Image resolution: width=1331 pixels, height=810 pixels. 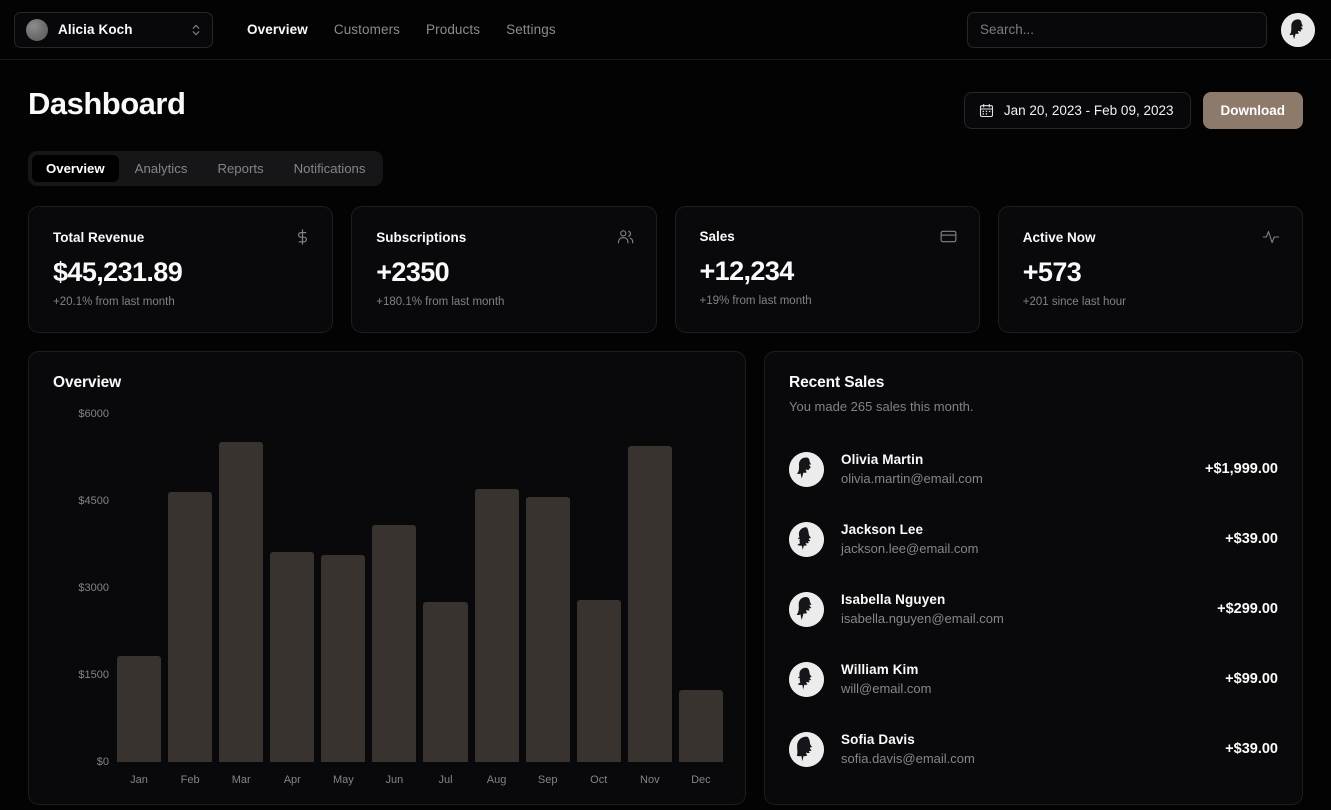 I want to click on recent-sale-name: Isabella Nguyen, so click(x=893, y=599).